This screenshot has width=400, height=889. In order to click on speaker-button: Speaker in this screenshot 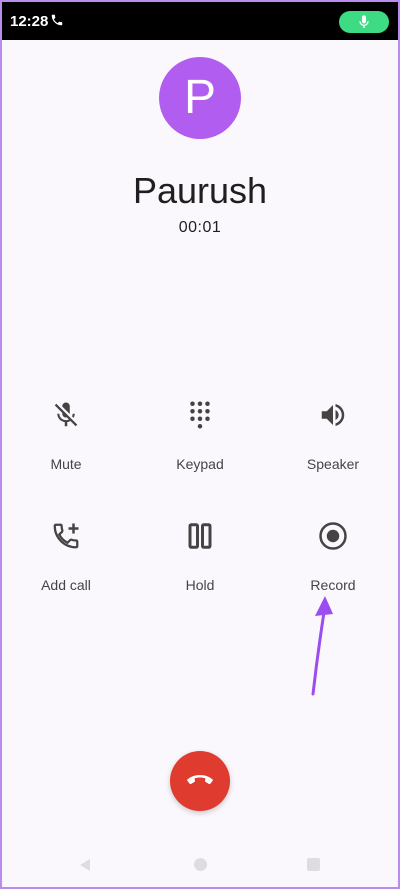, I will do `click(333, 445)`.